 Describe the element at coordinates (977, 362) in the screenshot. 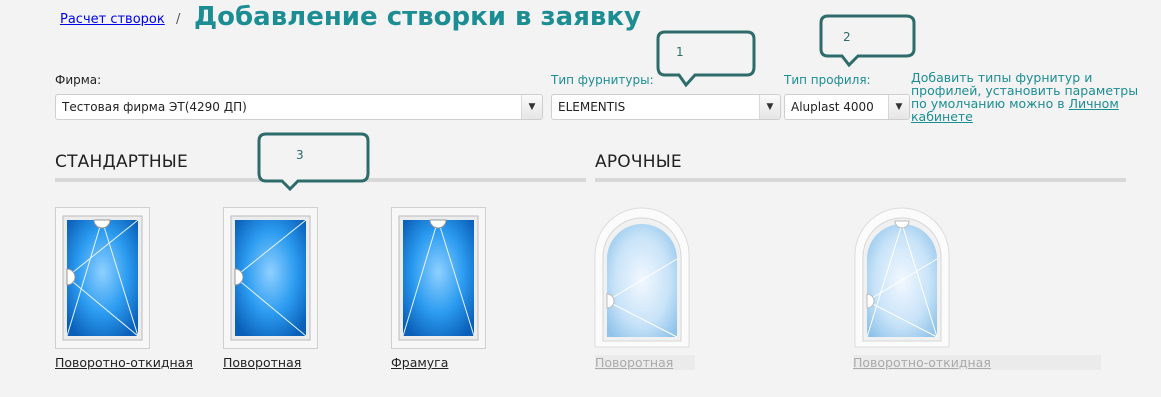

I see `arched-window-link-tilt-turn: Поворотно-откидная` at that location.